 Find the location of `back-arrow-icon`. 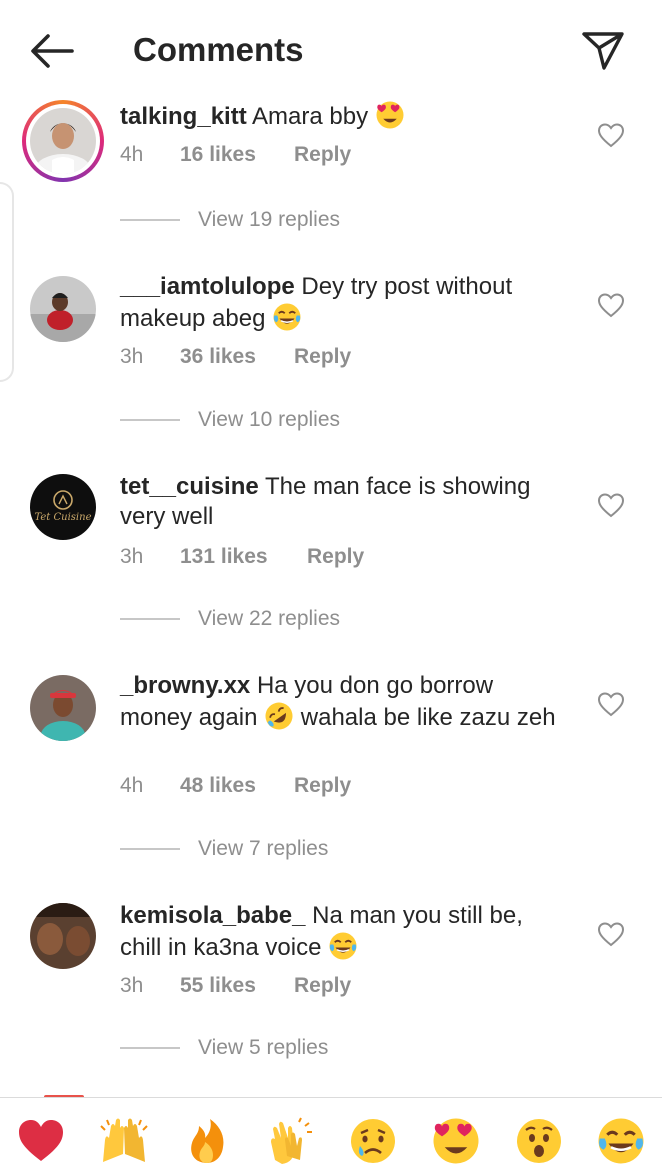

back-arrow-icon is located at coordinates (52, 51).